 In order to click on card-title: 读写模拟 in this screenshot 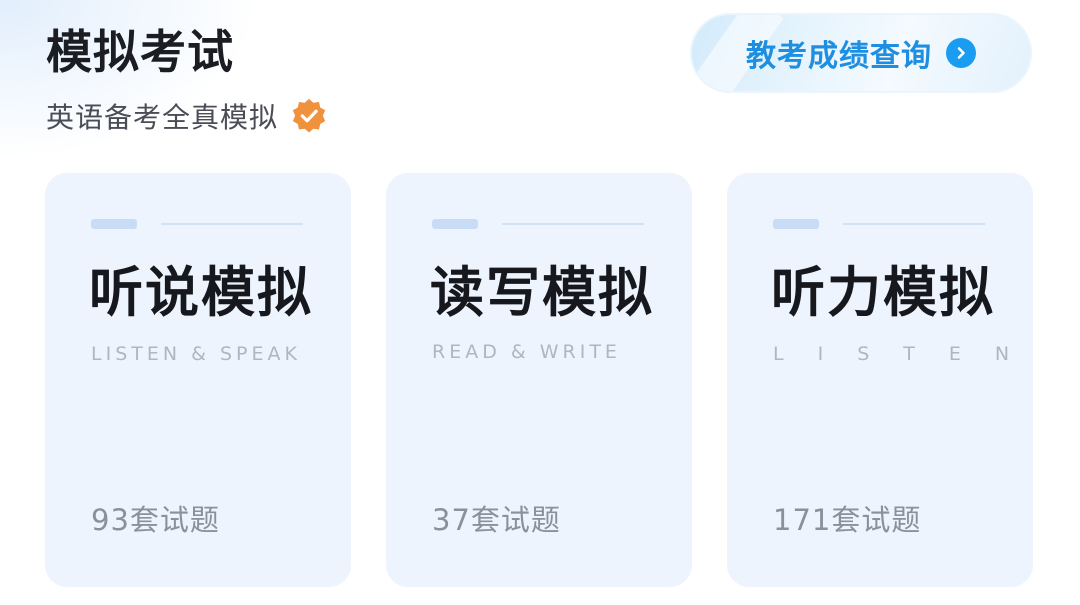, I will do `click(542, 292)`.